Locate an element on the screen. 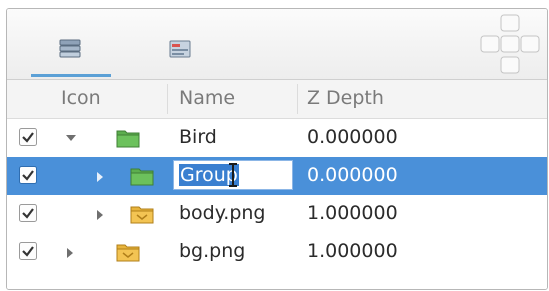 This screenshot has height=291, width=549. column-header-icon: Icon is located at coordinates (81, 98).